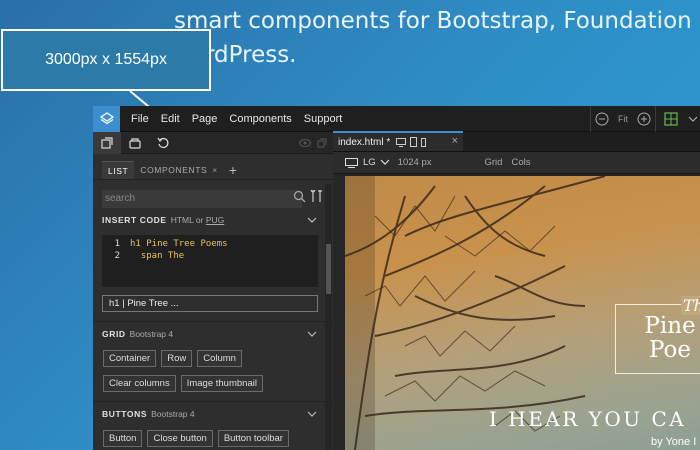 Image resolution: width=700 pixels, height=450 pixels. I want to click on close-tab-icon: ×, so click(455, 141).